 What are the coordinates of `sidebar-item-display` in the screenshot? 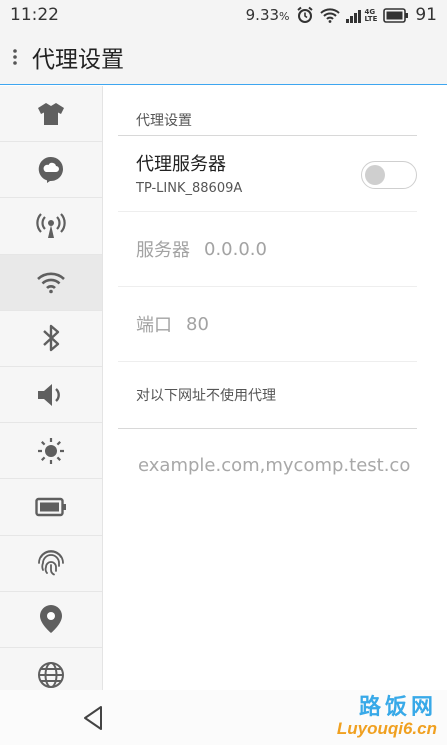 It's located at (51, 451).